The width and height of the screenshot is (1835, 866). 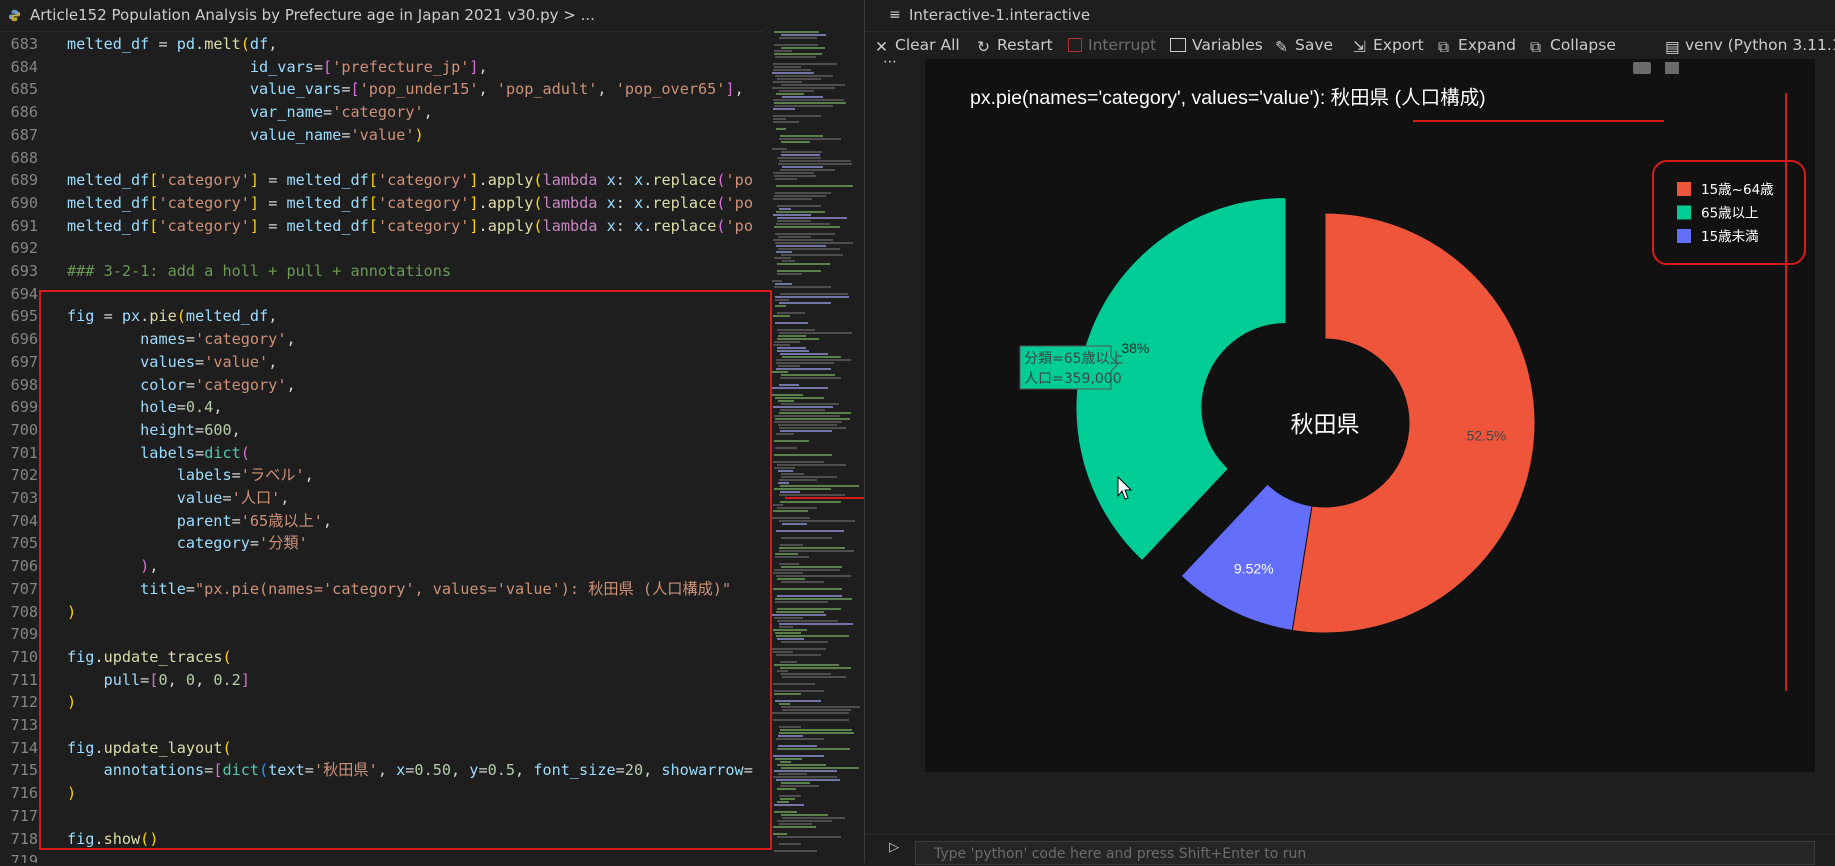 What do you see at coordinates (1112, 45) in the screenshot?
I see `interrupt-button: Interrupt` at bounding box center [1112, 45].